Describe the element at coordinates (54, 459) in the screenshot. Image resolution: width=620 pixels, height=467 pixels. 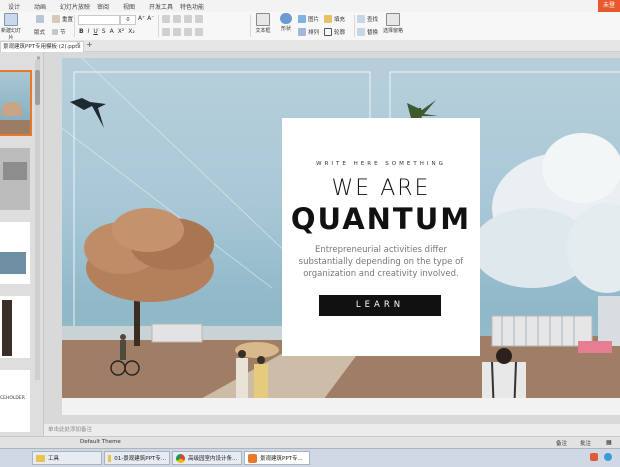
I see `taskbar-label: 工具` at that location.